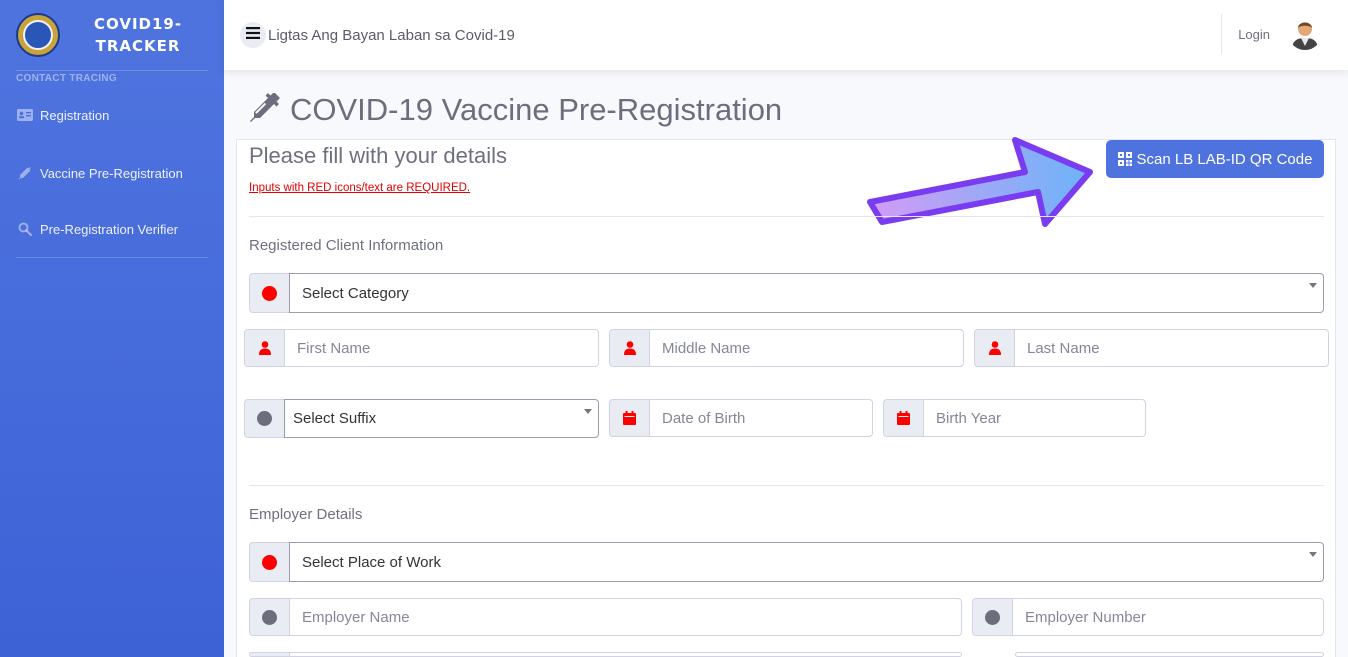 The image size is (1348, 657). I want to click on place-of-work-select: Select Place of Work, so click(806, 562).